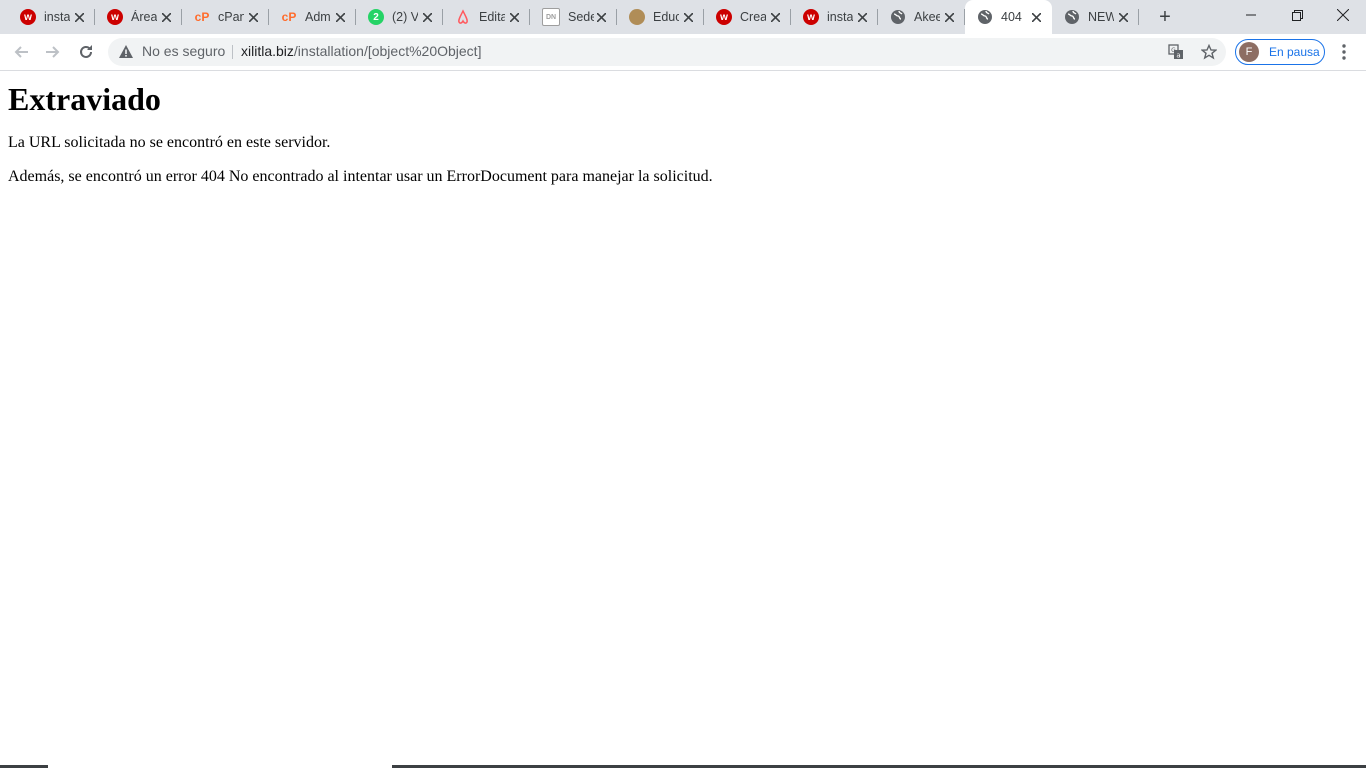  Describe the element at coordinates (551, 17) in the screenshot. I see `dn-logo-icon: DN` at that location.